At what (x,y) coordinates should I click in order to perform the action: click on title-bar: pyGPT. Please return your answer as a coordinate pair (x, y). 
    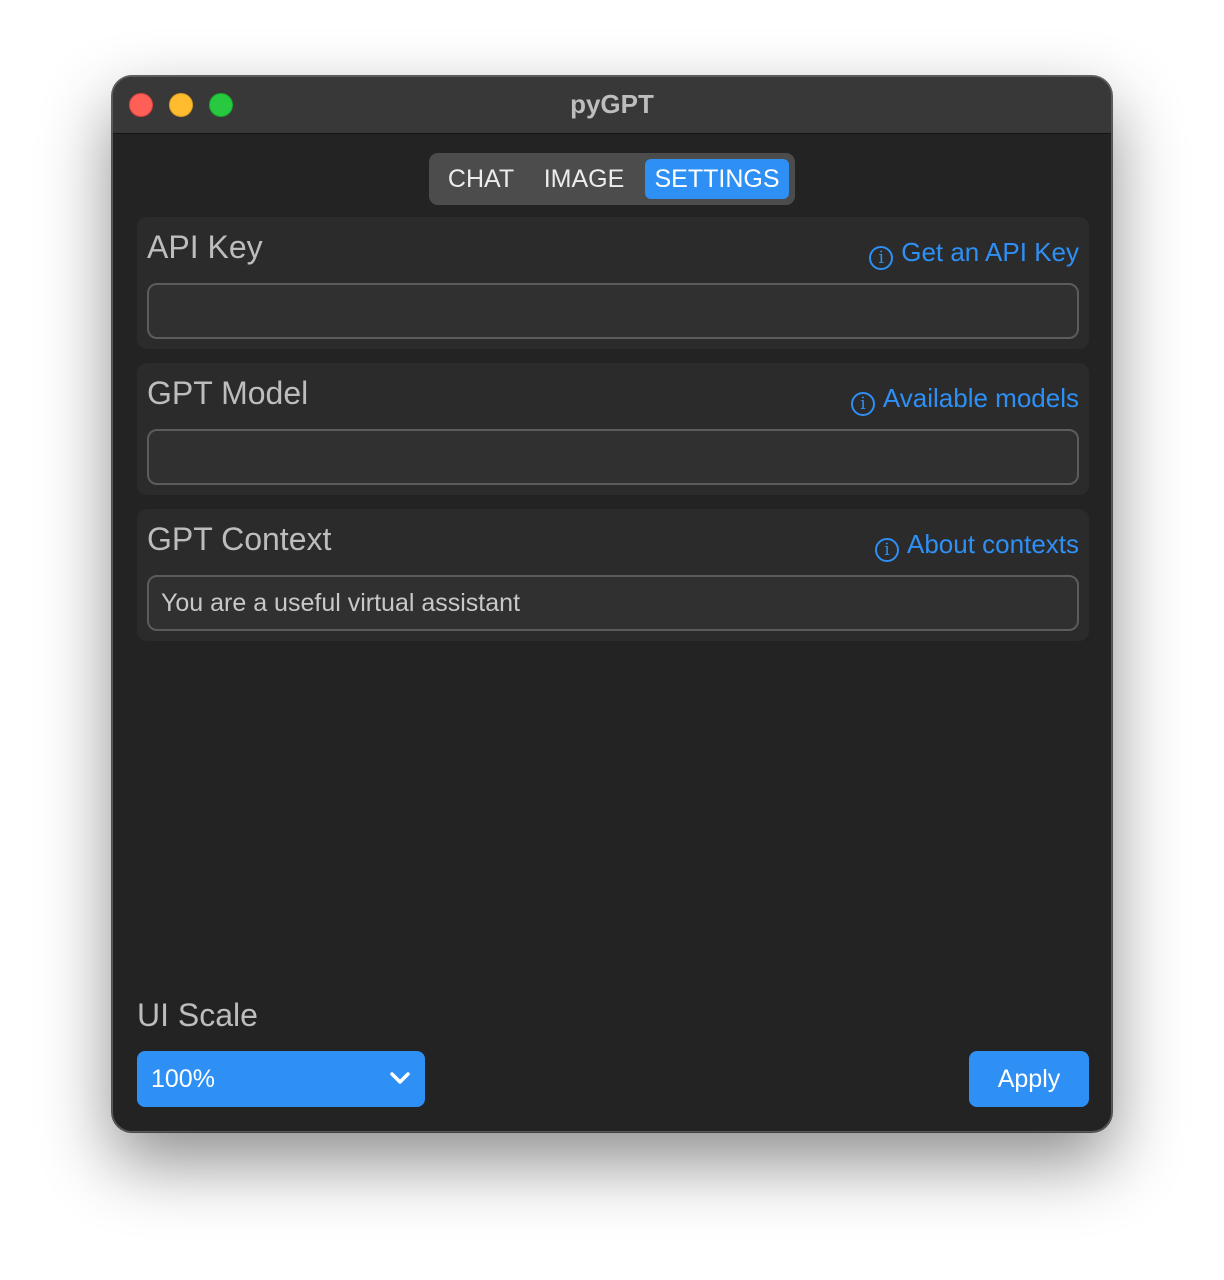
    Looking at the image, I should click on (612, 105).